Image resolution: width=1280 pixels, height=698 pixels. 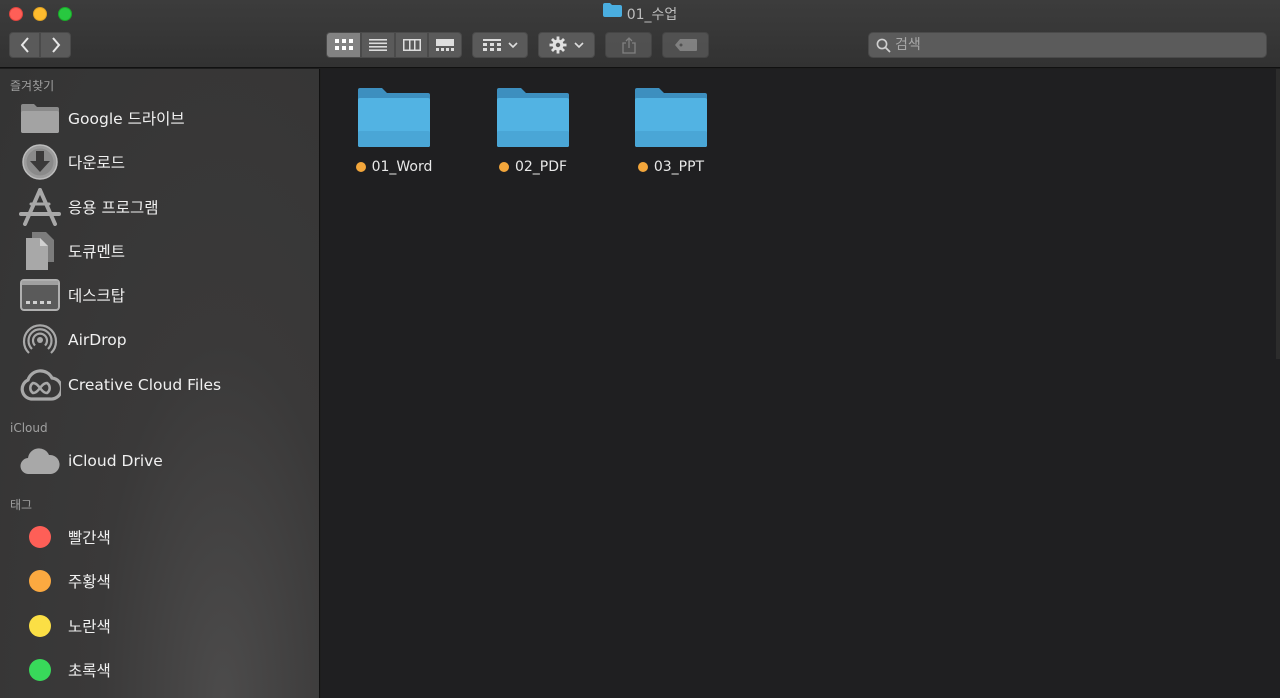 What do you see at coordinates (163, 162) in the screenshot?
I see `sidebar-item-downloads: 다운로드` at bounding box center [163, 162].